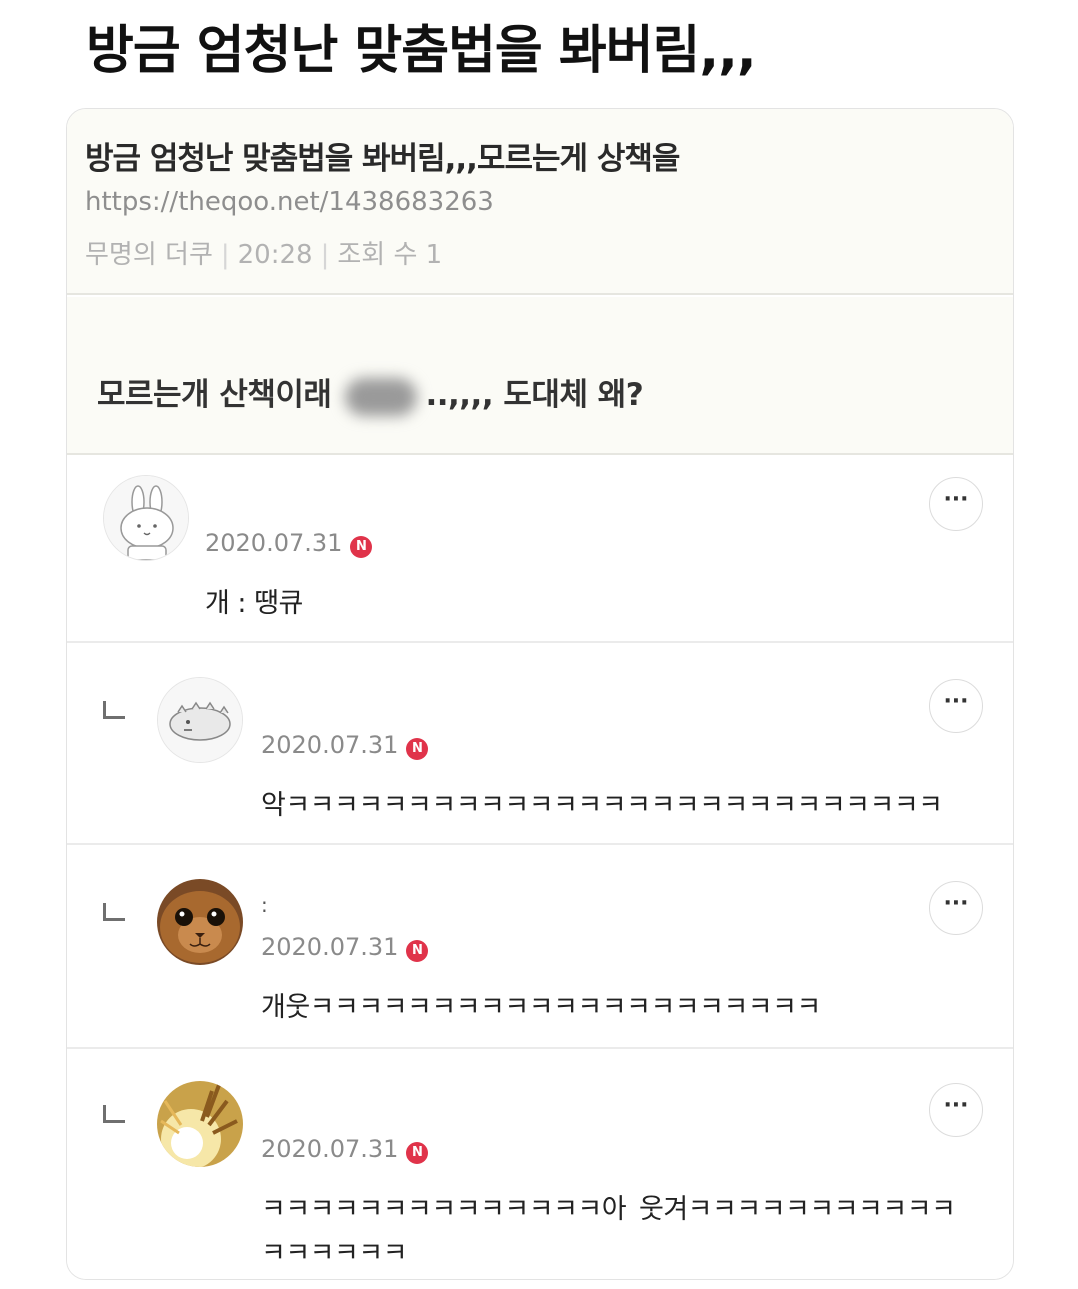 The image size is (1078, 1289). I want to click on post-body-text: 모르는개 산책이래 ..,,,, 도대체 왜?, so click(370, 392).